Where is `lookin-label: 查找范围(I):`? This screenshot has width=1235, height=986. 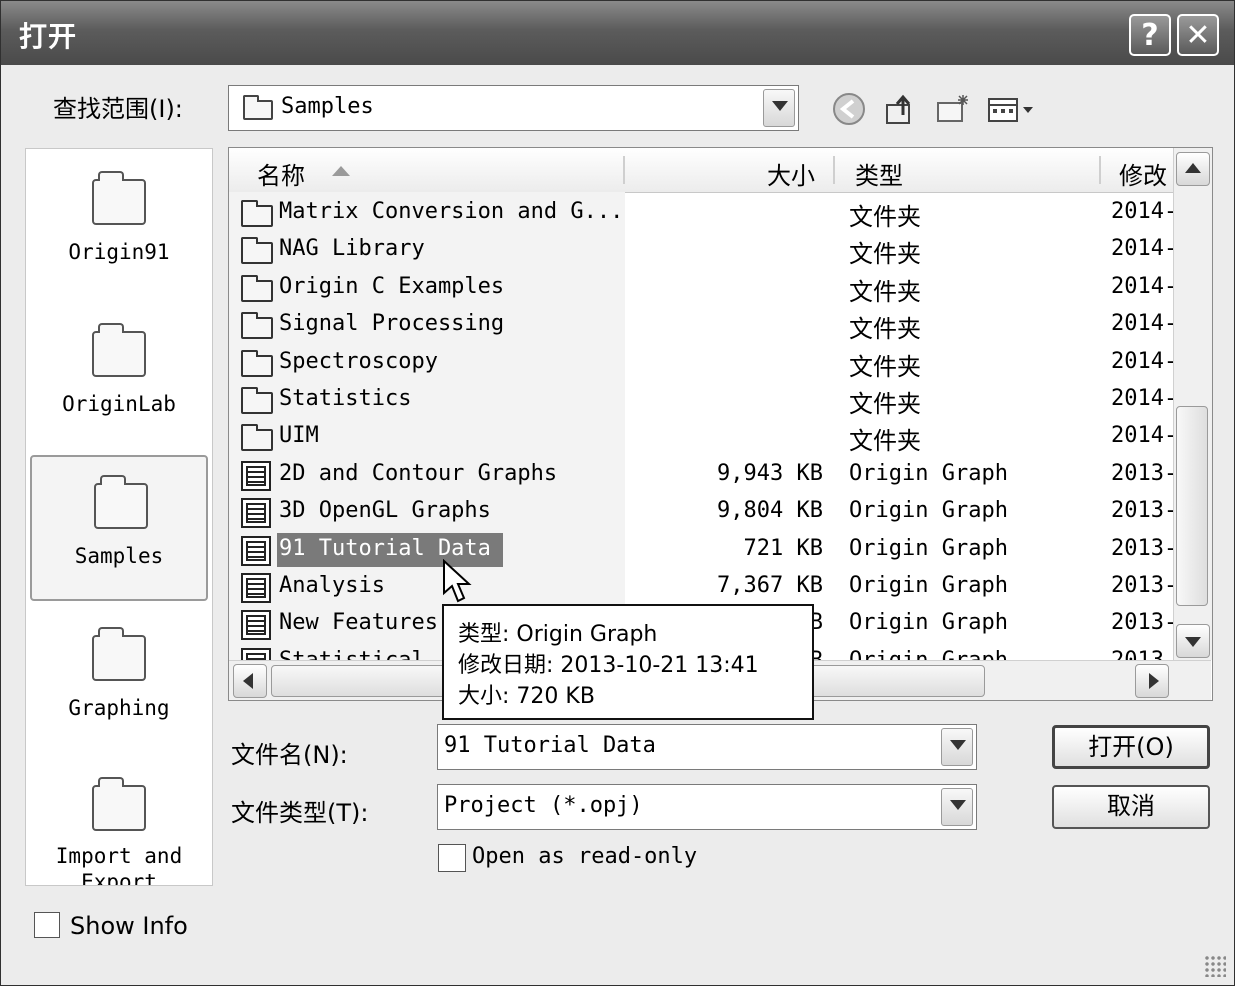
lookin-label: 查找范围(I): is located at coordinates (118, 109).